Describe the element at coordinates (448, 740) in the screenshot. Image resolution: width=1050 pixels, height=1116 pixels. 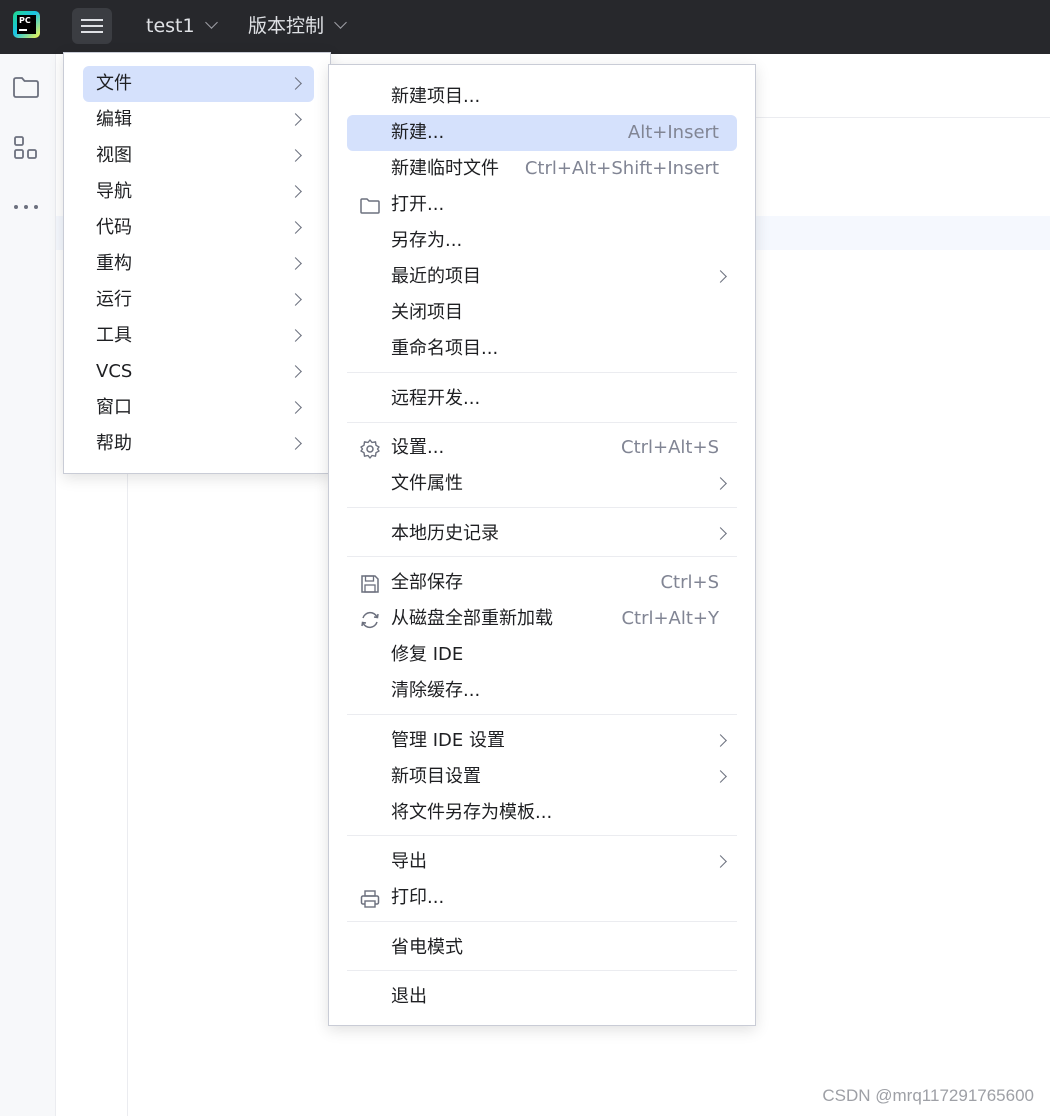
I see `menu-item-label: 管理 IDE 设置` at that location.